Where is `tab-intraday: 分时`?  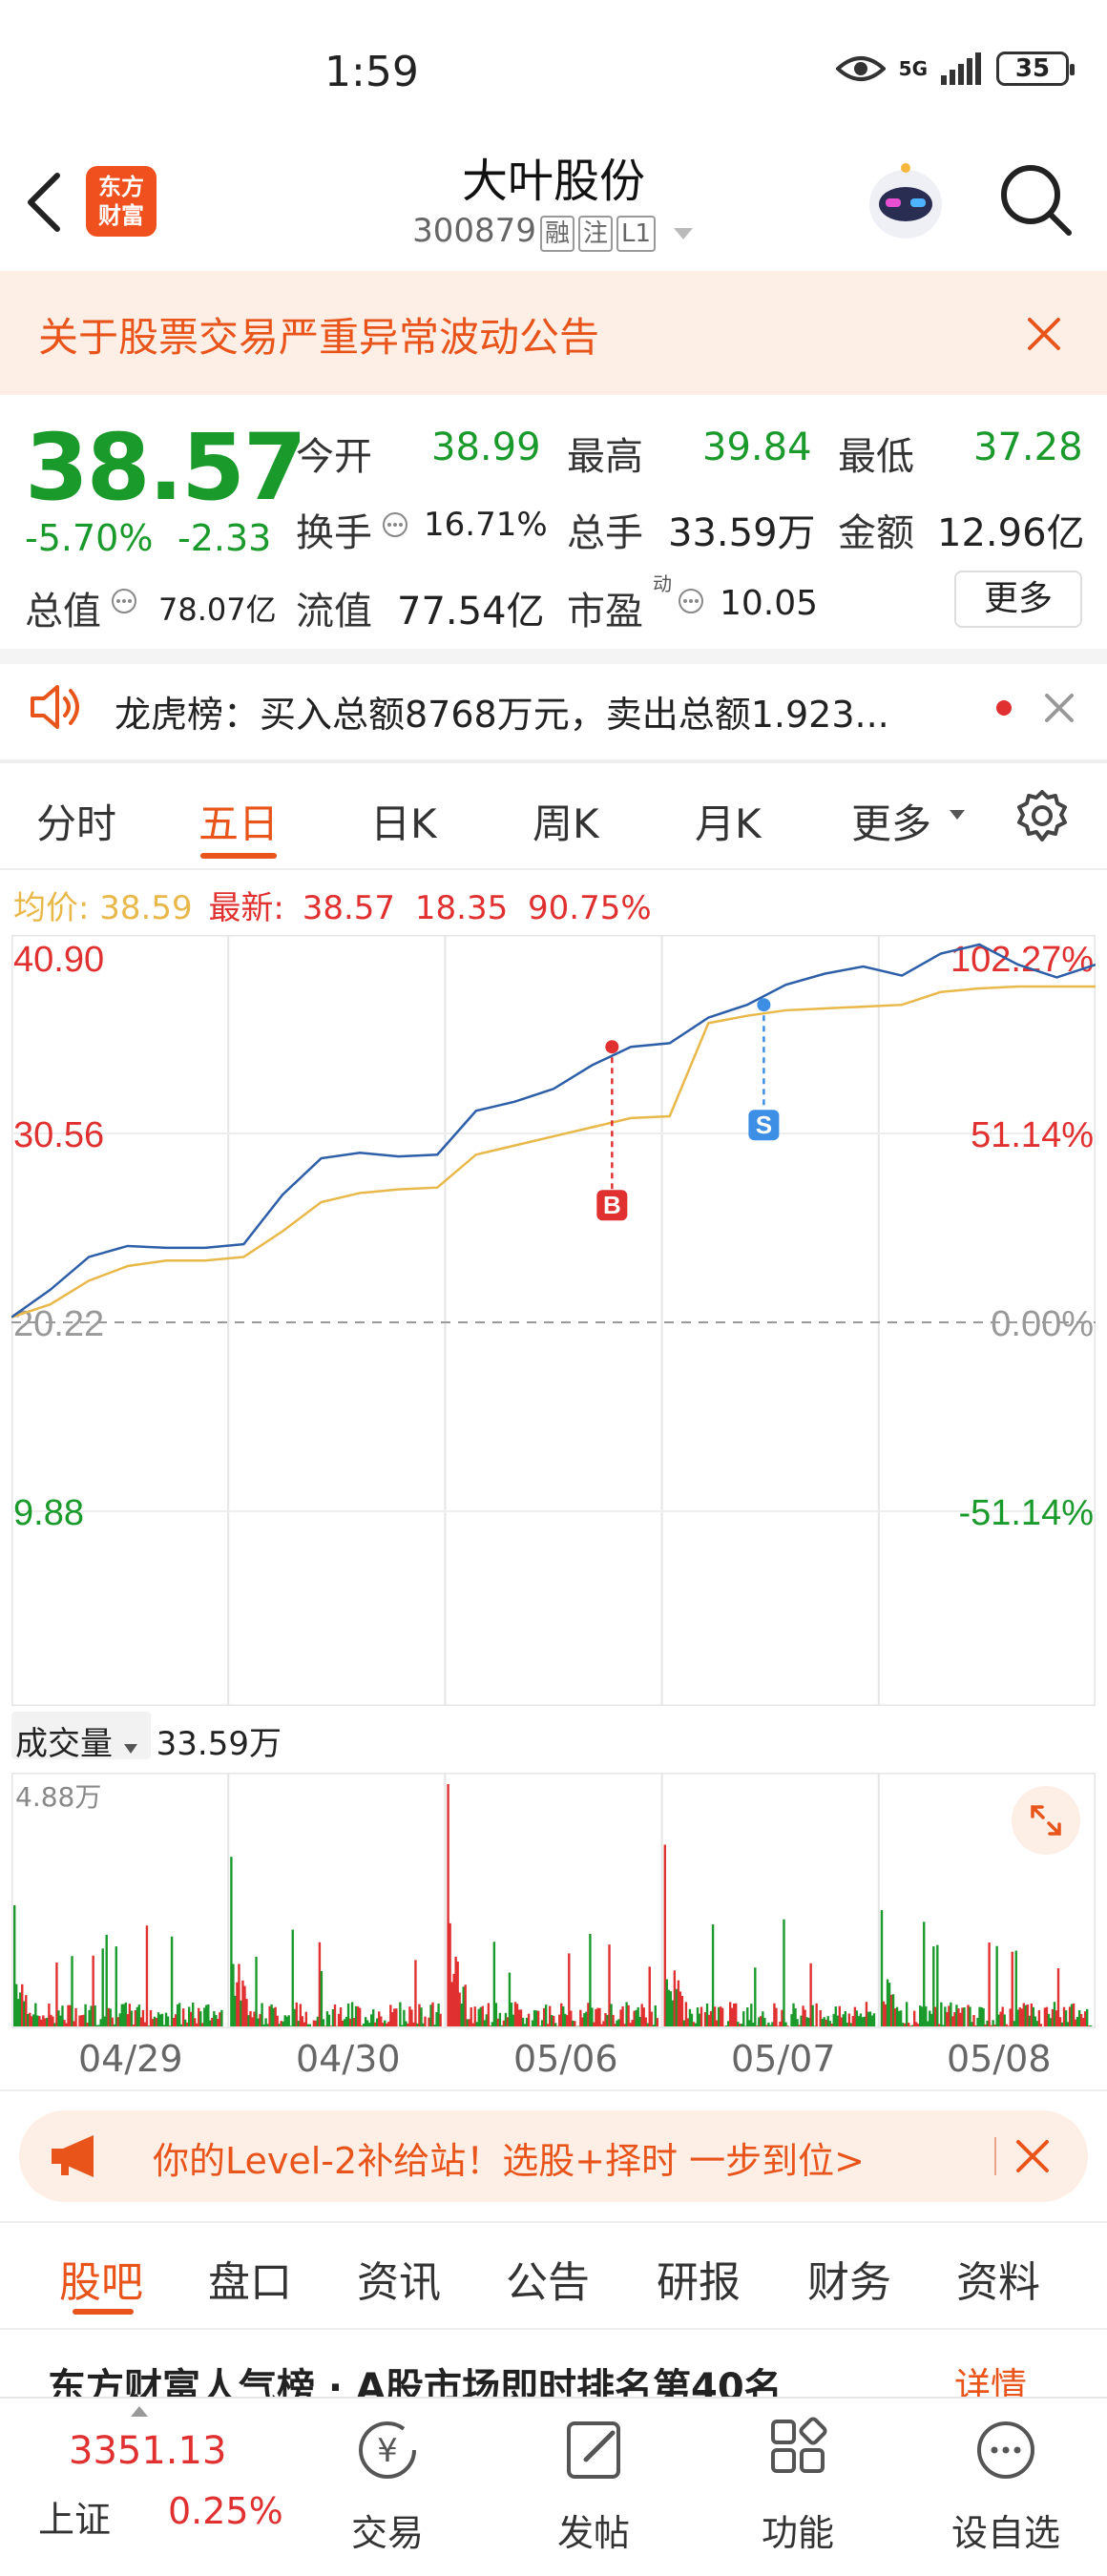
tab-intraday: 分时 is located at coordinates (76, 821).